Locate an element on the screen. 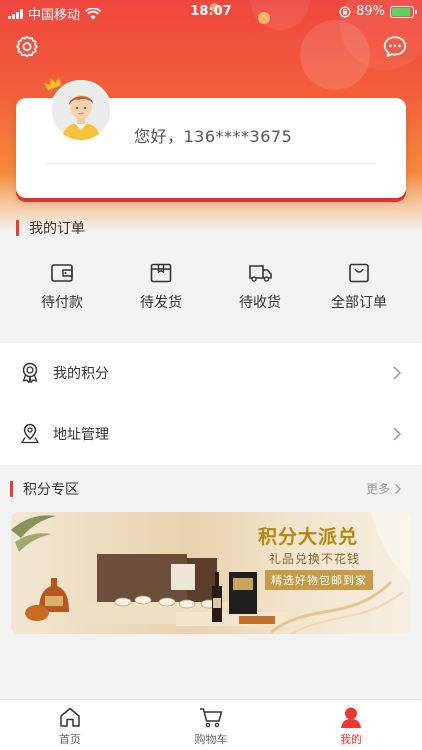  tab-home: 首页 is located at coordinates (70, 726).